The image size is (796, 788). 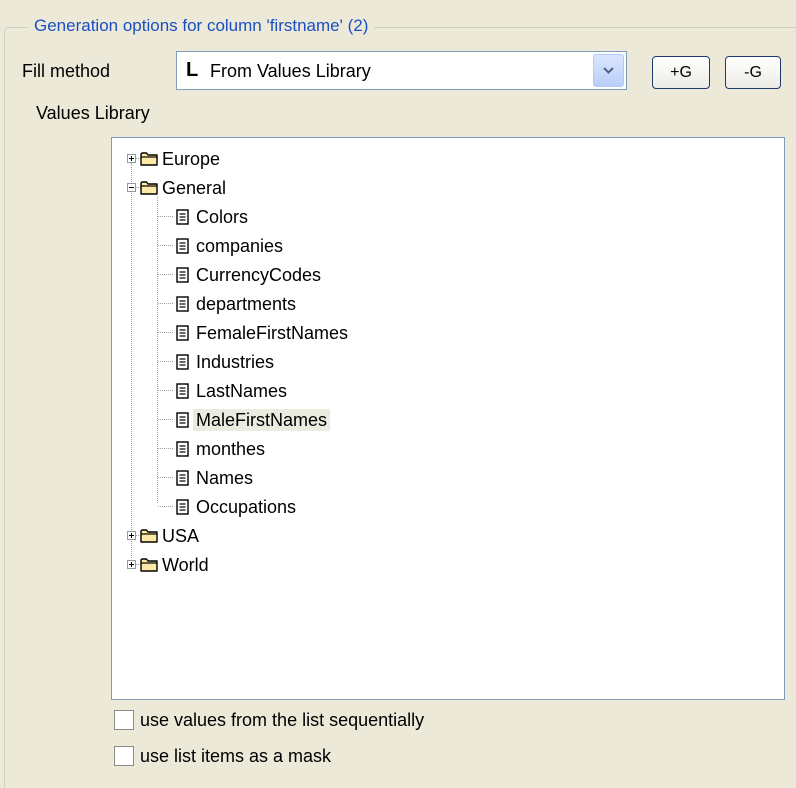 What do you see at coordinates (124, 720) in the screenshot?
I see `sequential-checkbox` at bounding box center [124, 720].